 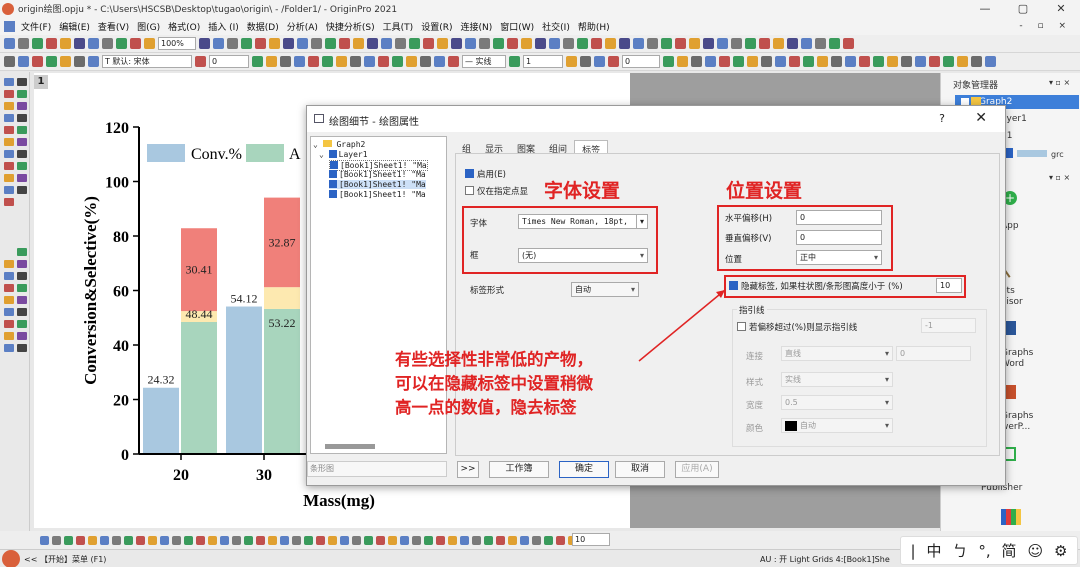 I want to click on graph-page-tab: 1, so click(x=41, y=82).